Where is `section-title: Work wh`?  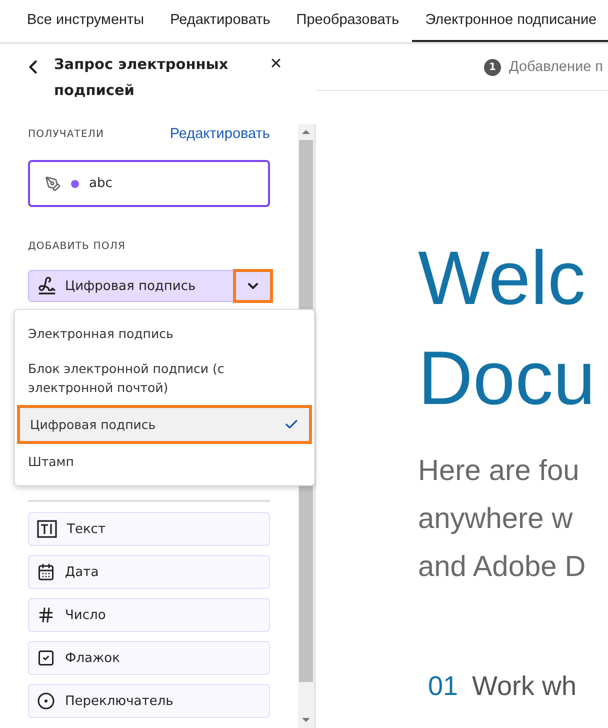 section-title: Work wh is located at coordinates (524, 686).